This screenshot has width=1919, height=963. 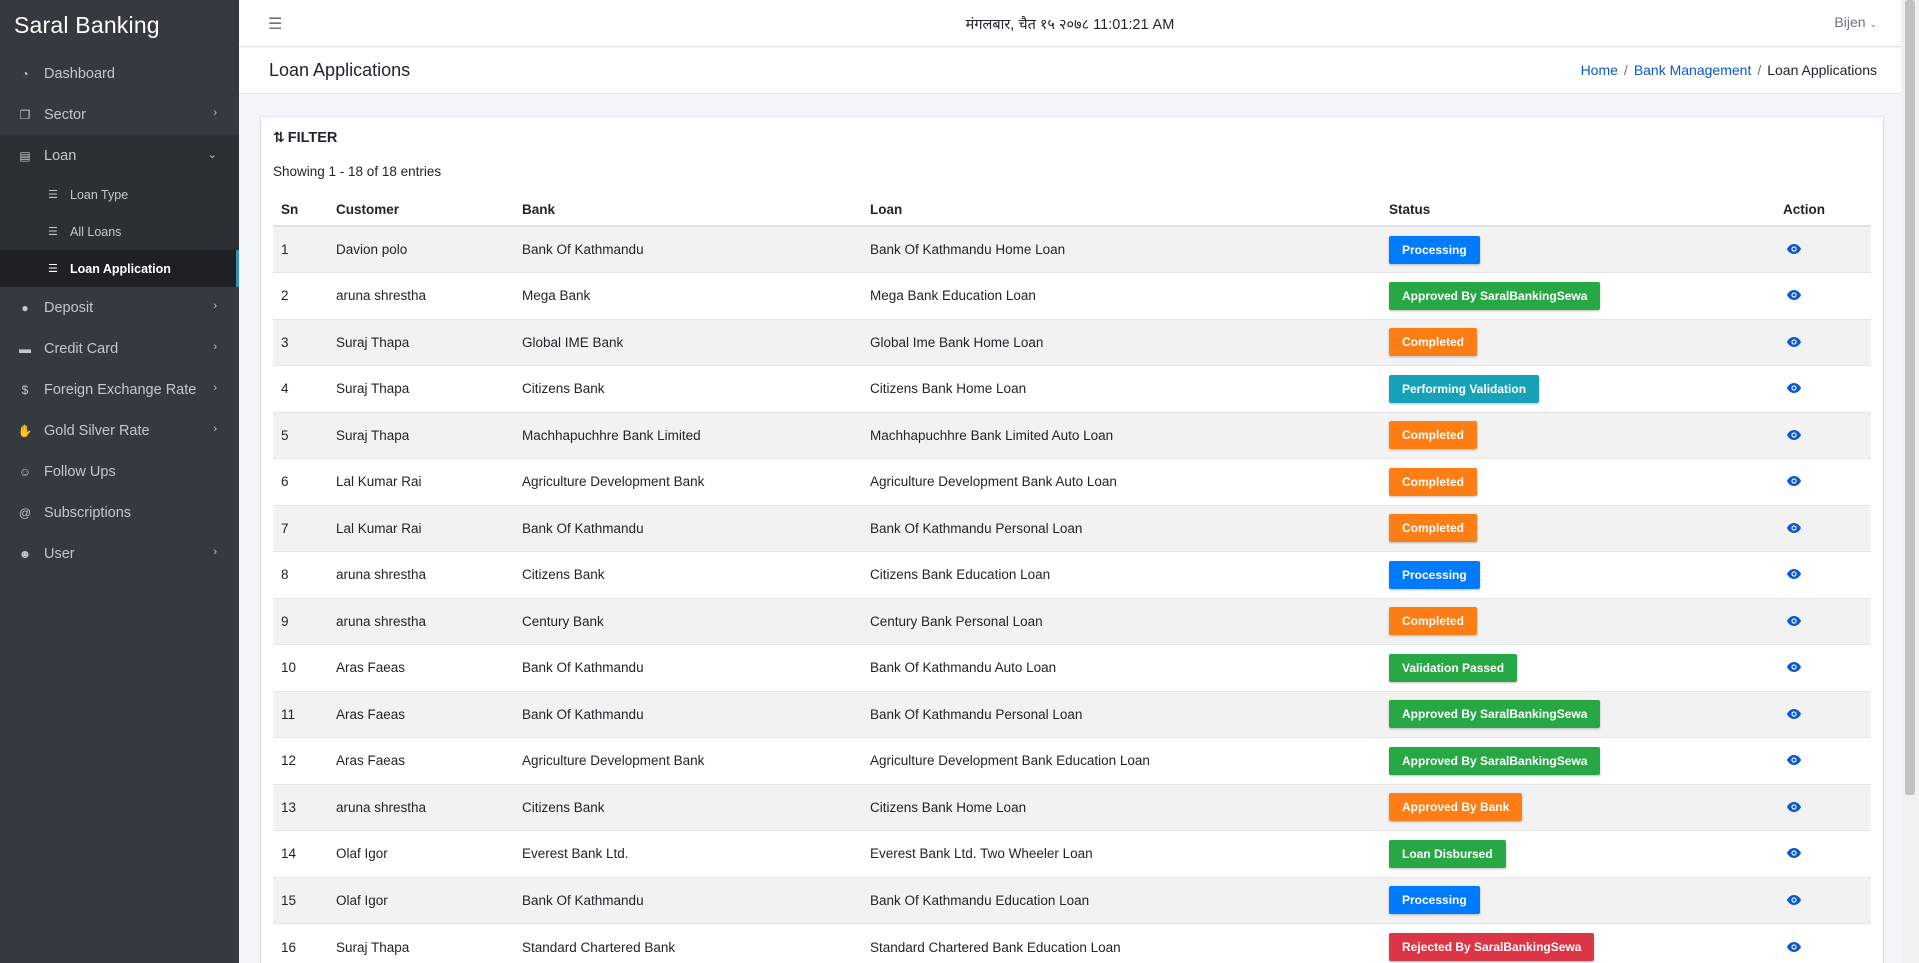 I want to click on cell-status: Rejected By SaralBankingSewa, so click(x=1578, y=943).